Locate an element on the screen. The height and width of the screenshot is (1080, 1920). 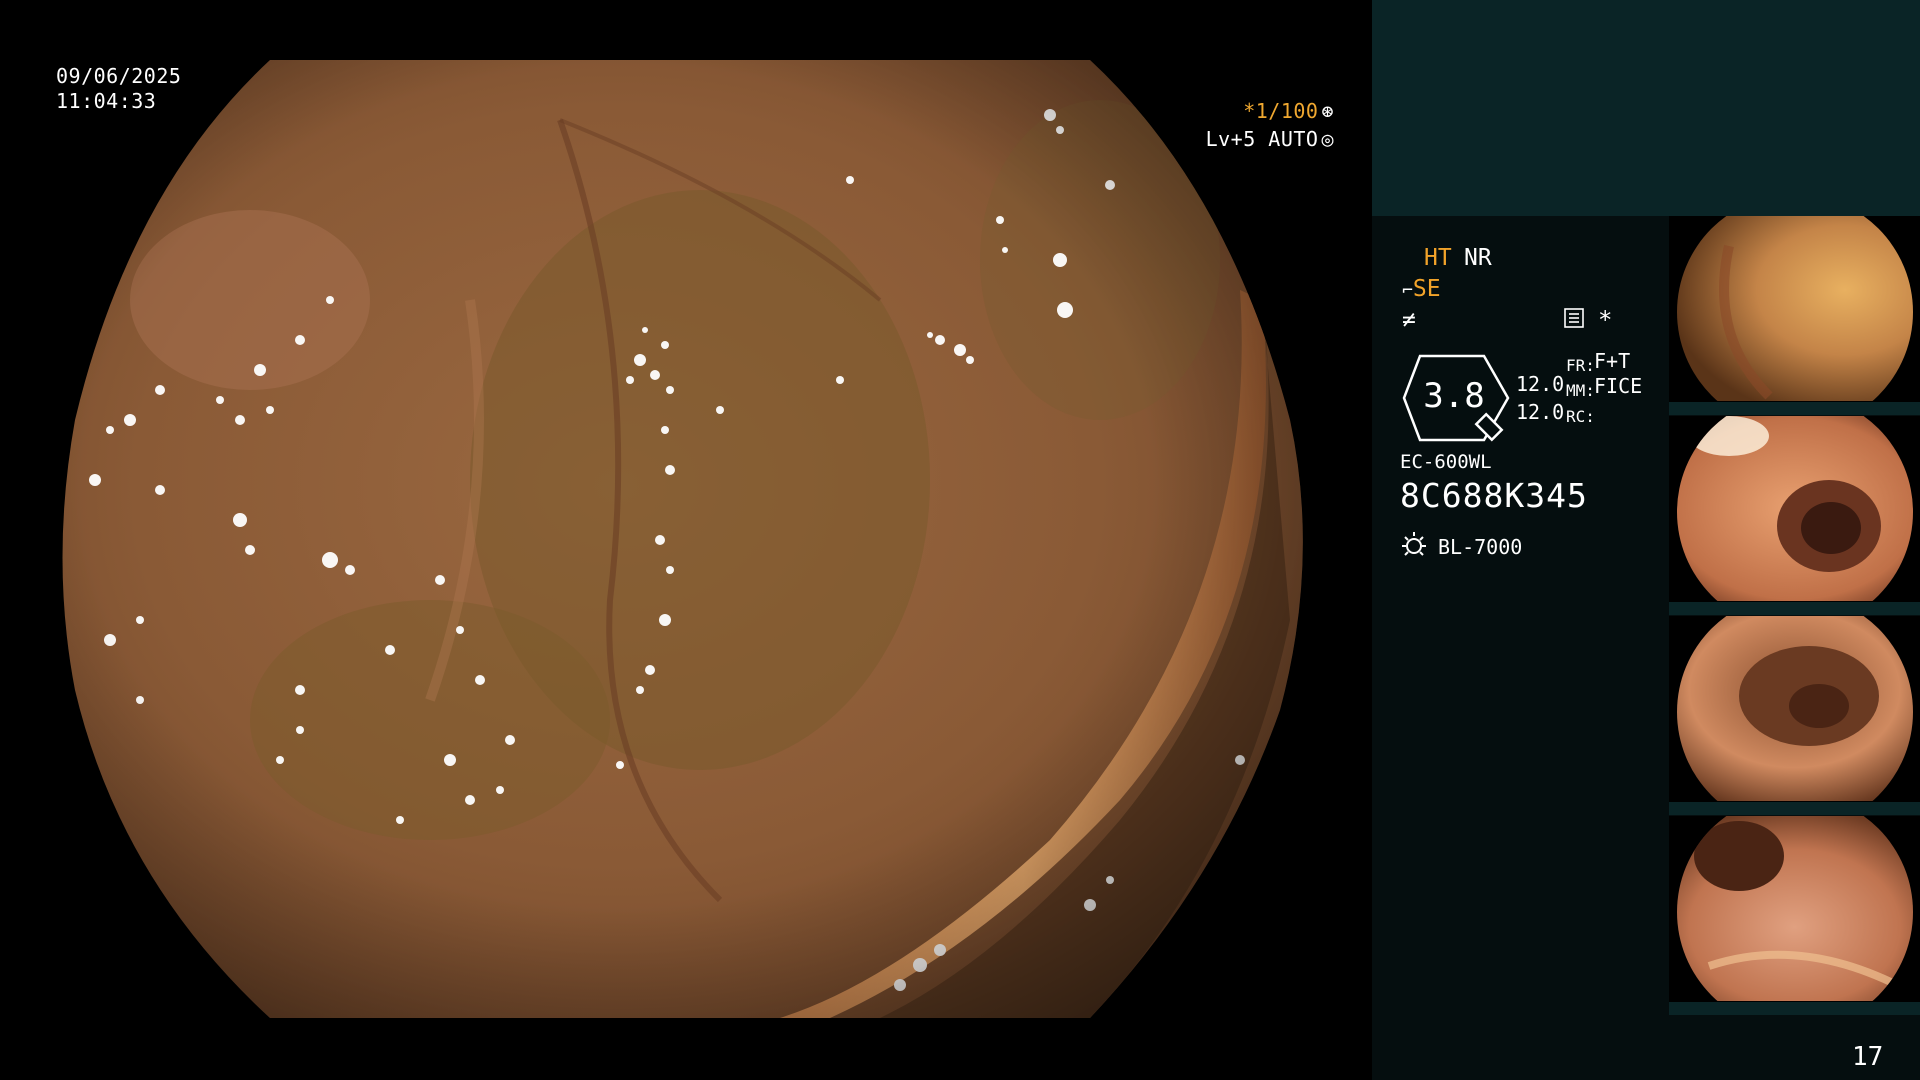
menu-list-icon is located at coordinates (1574, 318).